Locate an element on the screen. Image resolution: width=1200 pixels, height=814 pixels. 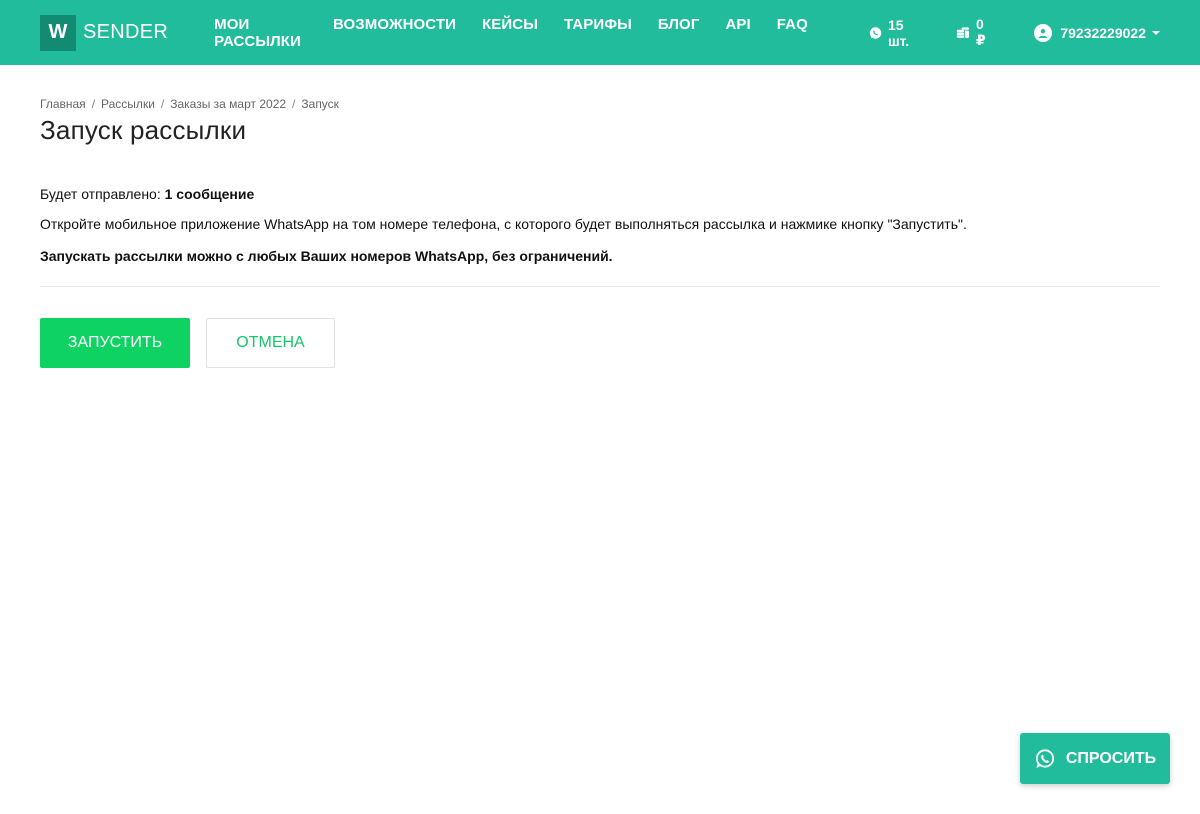
logo: W SENDER is located at coordinates (104, 32).